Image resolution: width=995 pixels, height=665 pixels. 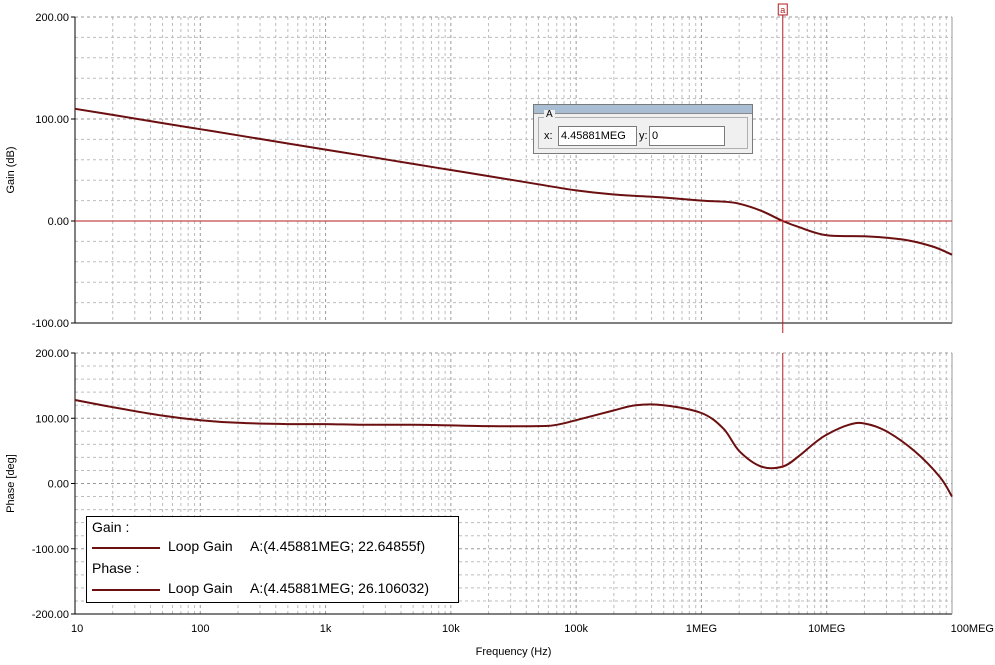 I want to click on legend-gain-title: Gain :, so click(x=111, y=527).